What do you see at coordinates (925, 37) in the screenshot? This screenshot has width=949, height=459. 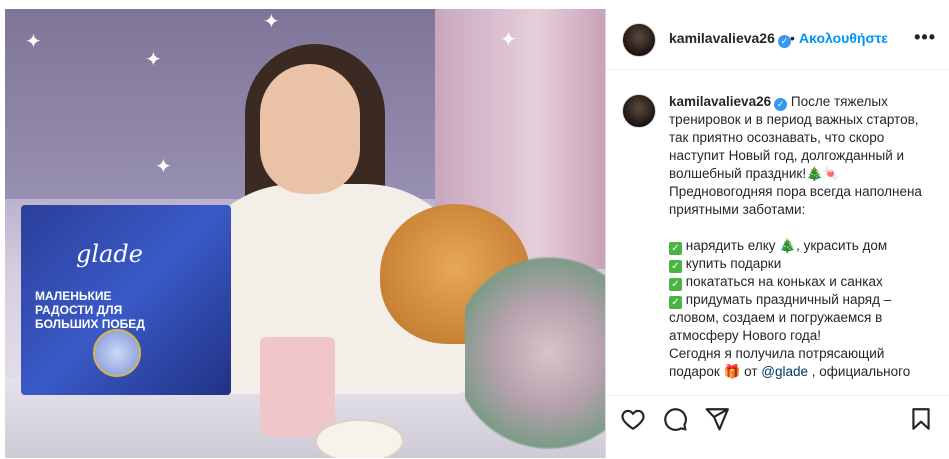 I see `more-options-icon: •••` at bounding box center [925, 37].